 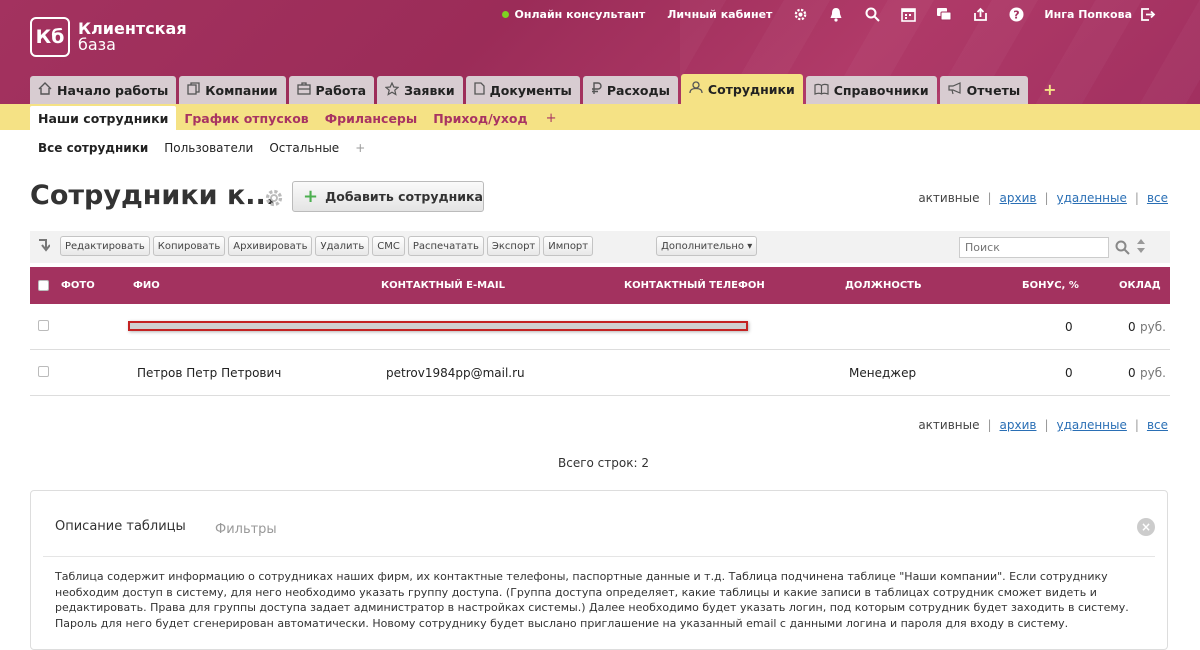 I want to click on tab-documents: Документы, so click(x=522, y=90).